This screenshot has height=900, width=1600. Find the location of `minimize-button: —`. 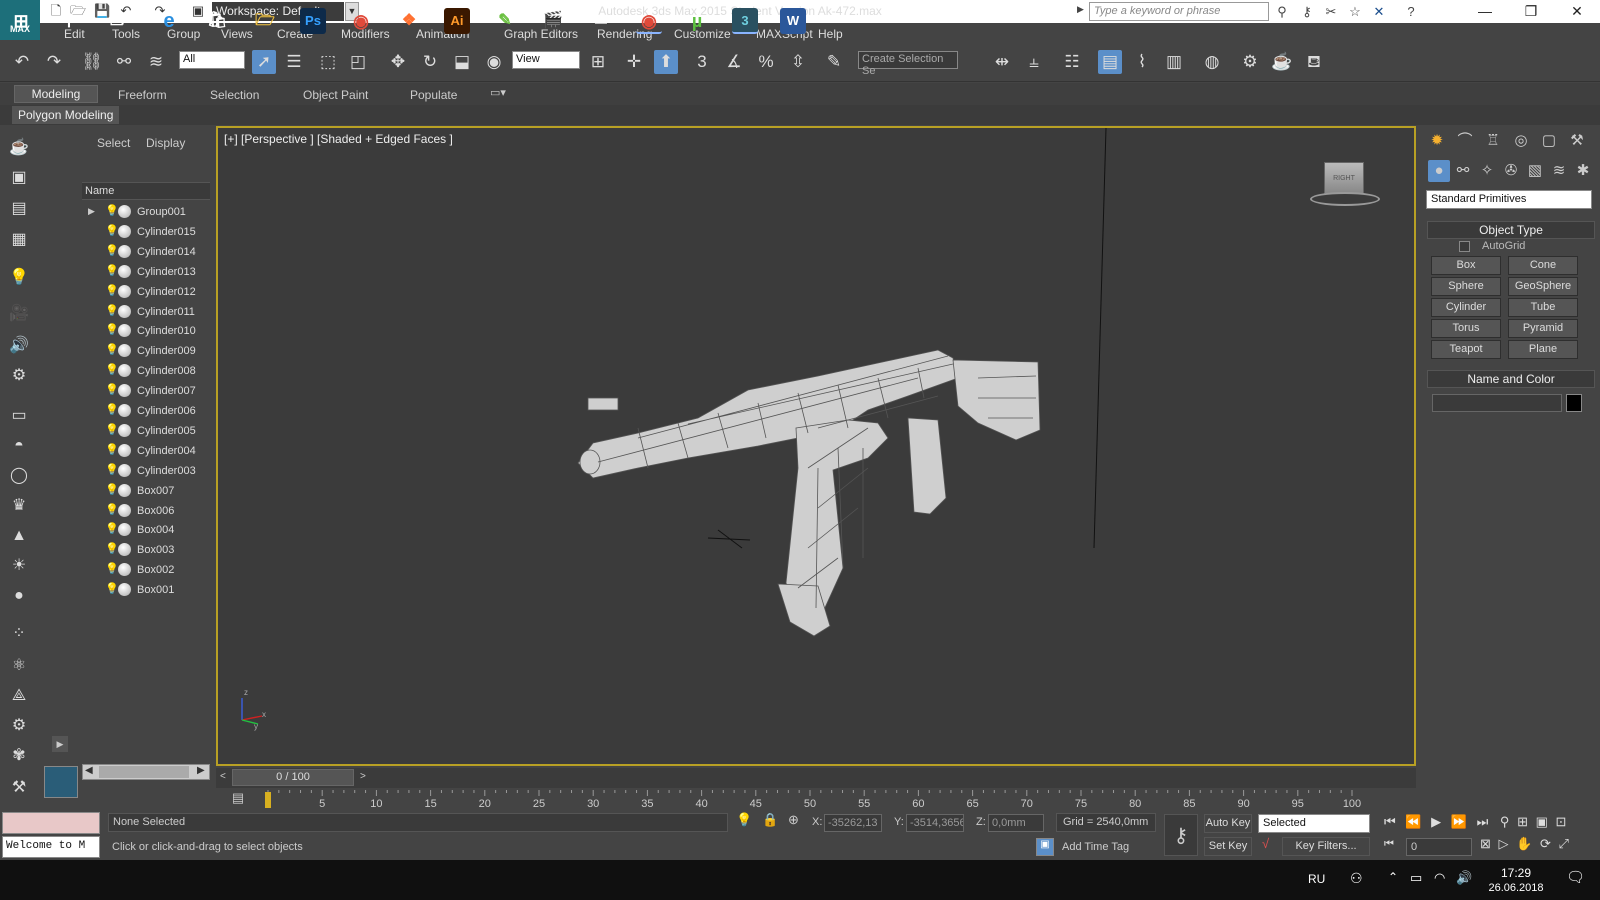

minimize-button: — is located at coordinates (1485, 11).